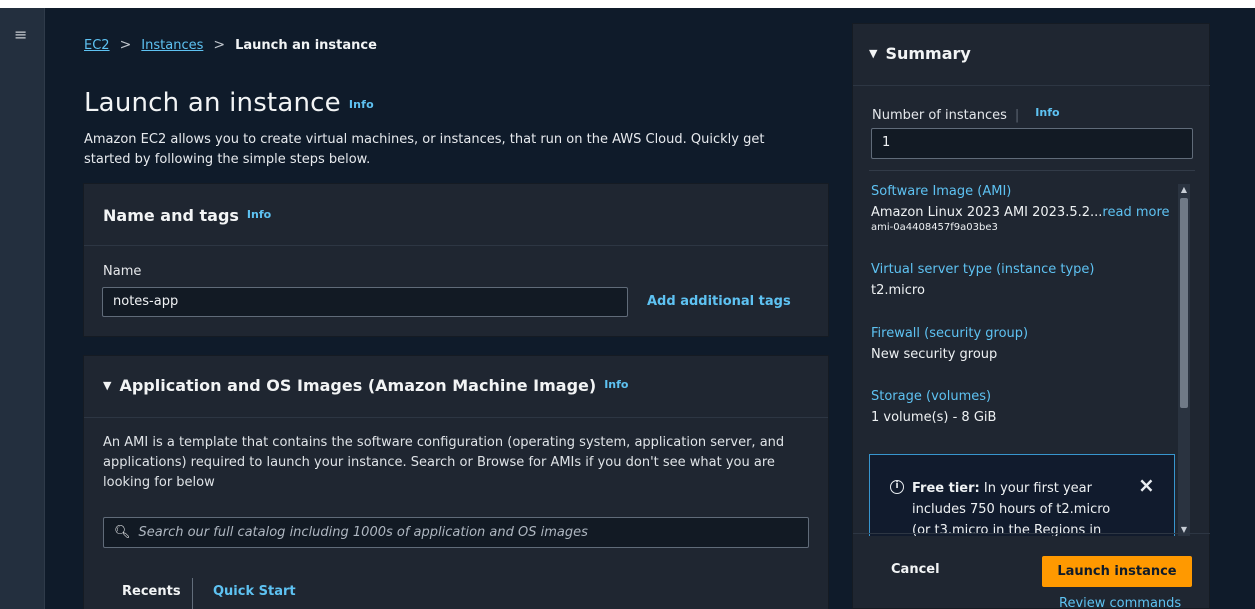 The width and height of the screenshot is (1255, 609). What do you see at coordinates (212, 103) in the screenshot?
I see `page-title-text: Launch an instance` at bounding box center [212, 103].